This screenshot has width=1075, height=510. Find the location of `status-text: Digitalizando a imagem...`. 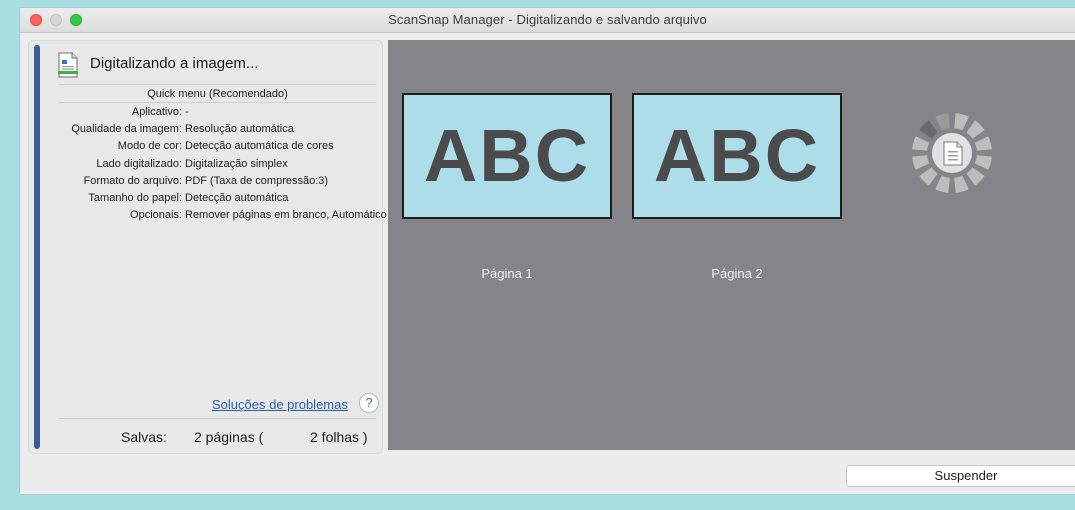

status-text: Digitalizando a imagem... is located at coordinates (174, 63).